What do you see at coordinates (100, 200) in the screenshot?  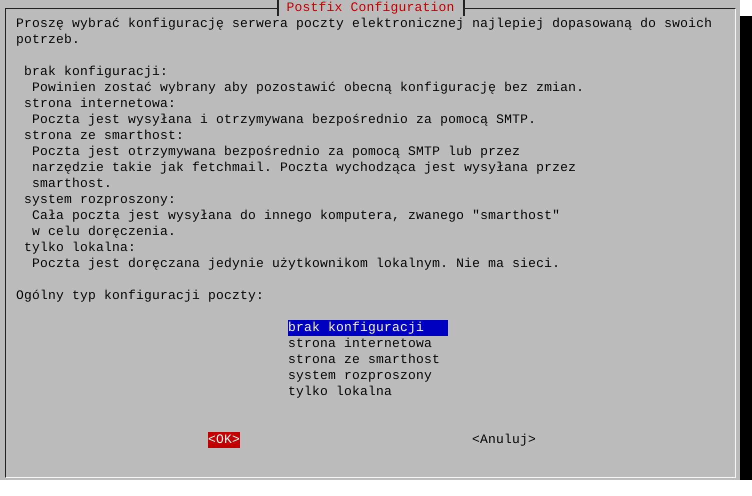 I see `option-name: system rozproszony:` at bounding box center [100, 200].